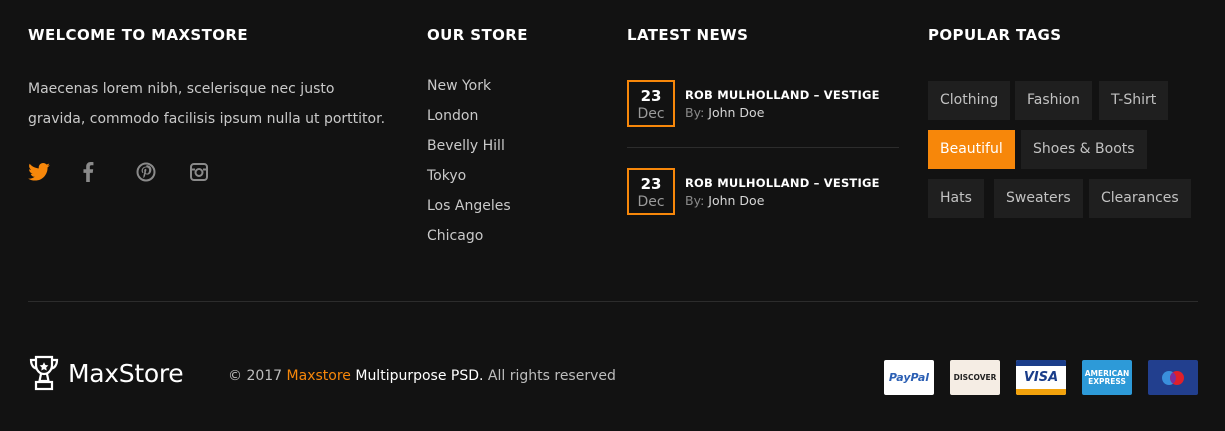  I want to click on store-location-chicago: Chicago, so click(469, 241).